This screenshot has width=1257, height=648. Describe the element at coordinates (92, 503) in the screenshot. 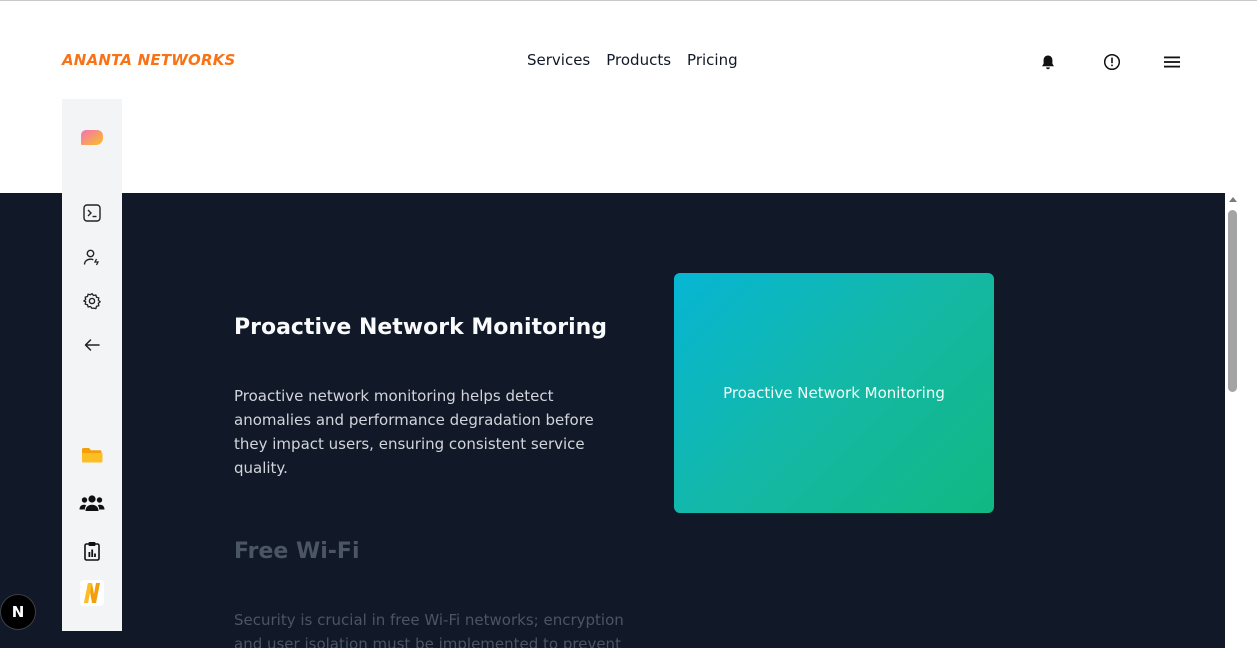

I see `users-icon` at that location.